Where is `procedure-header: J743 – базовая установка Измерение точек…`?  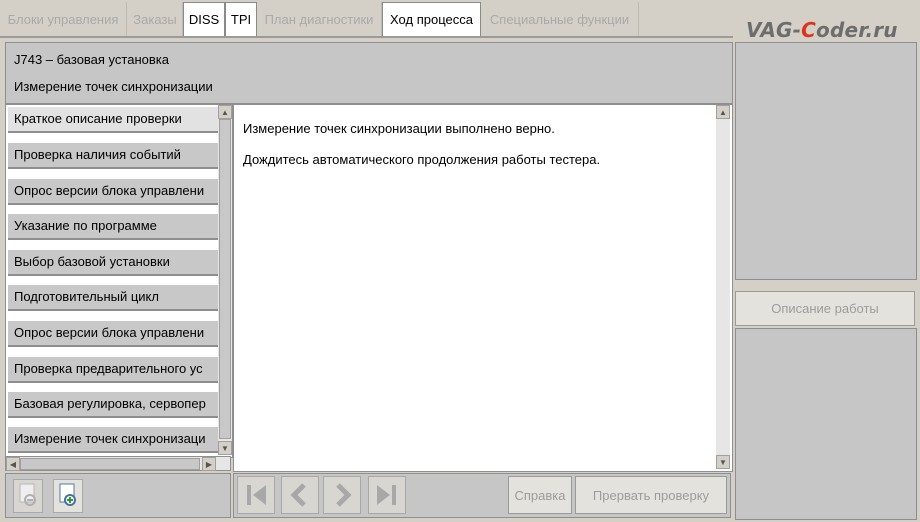 procedure-header: J743 – базовая установка Измерение точек… is located at coordinates (369, 73).